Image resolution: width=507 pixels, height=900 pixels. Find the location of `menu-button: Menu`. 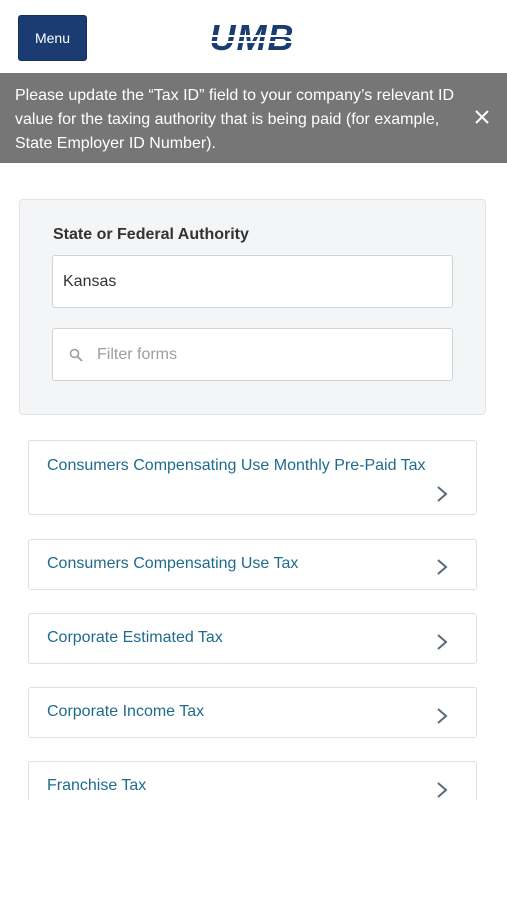

menu-button: Menu is located at coordinates (52, 38).